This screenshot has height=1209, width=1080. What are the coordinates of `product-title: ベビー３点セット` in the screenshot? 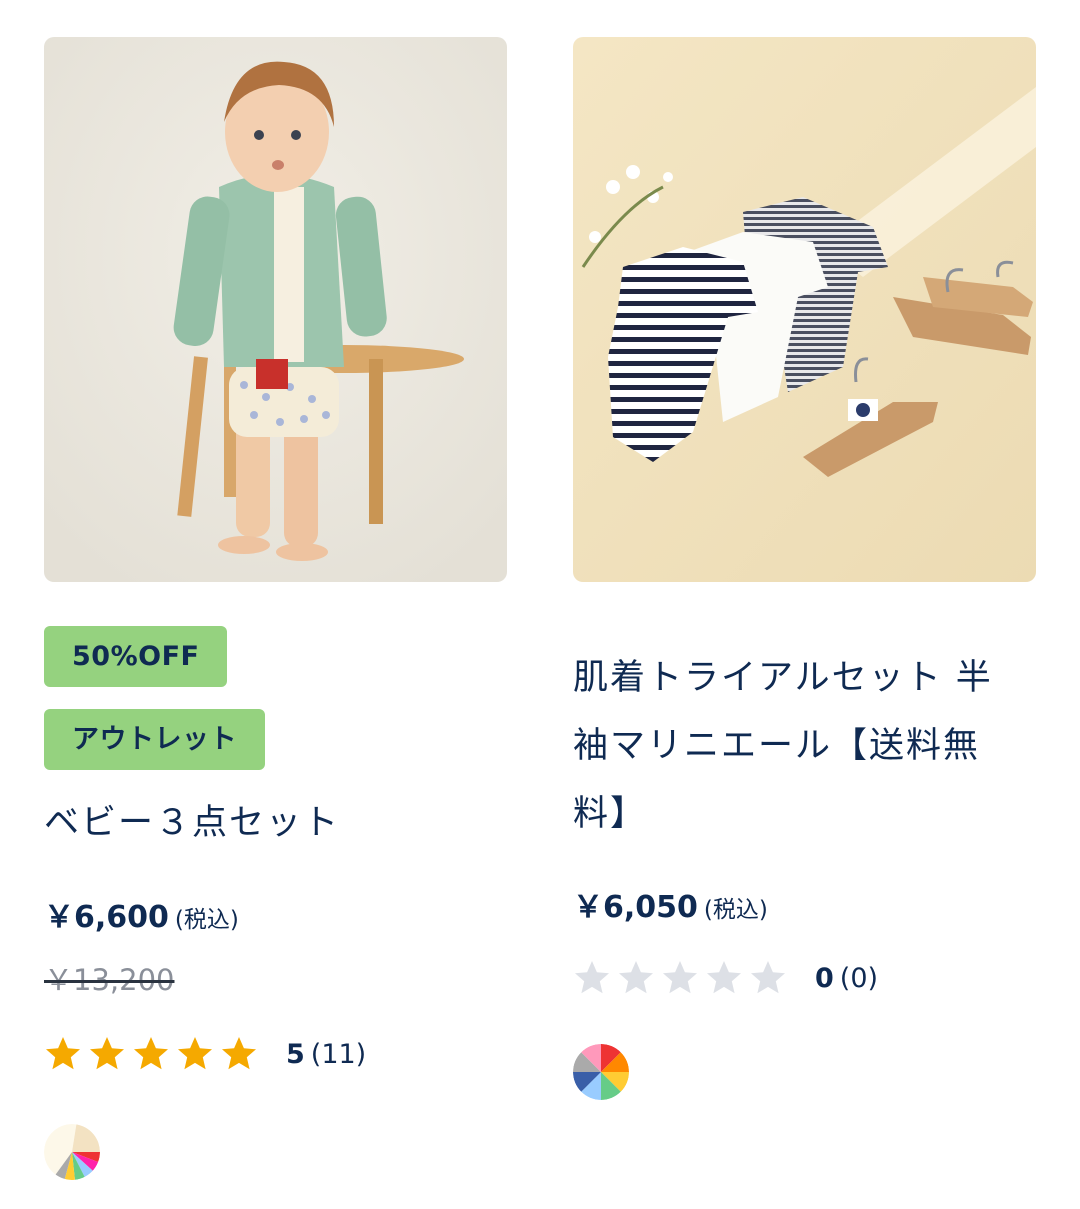 It's located at (274, 823).